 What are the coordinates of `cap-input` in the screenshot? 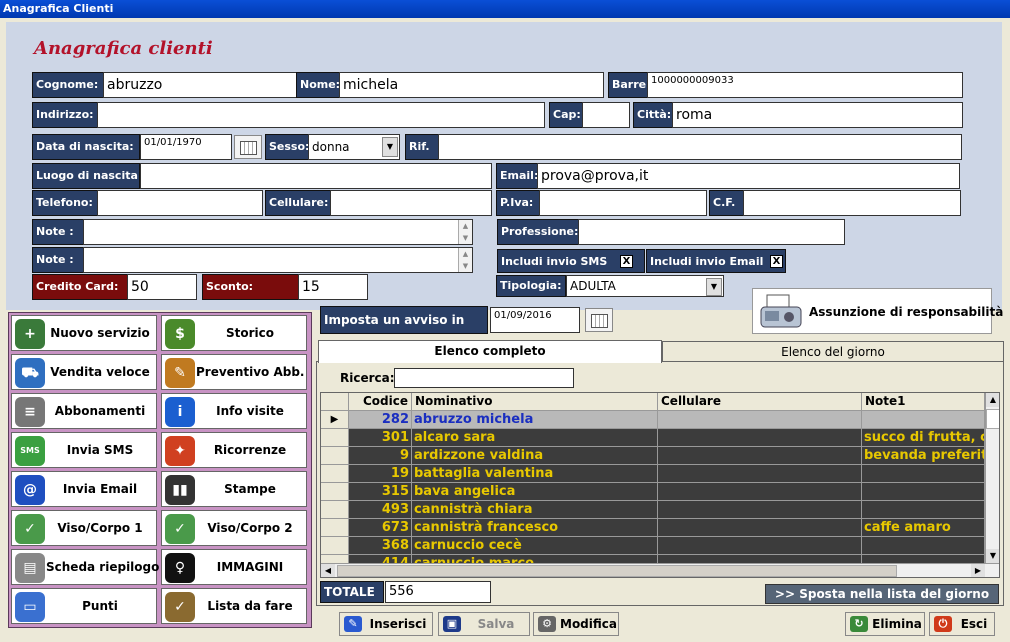 It's located at (606, 115).